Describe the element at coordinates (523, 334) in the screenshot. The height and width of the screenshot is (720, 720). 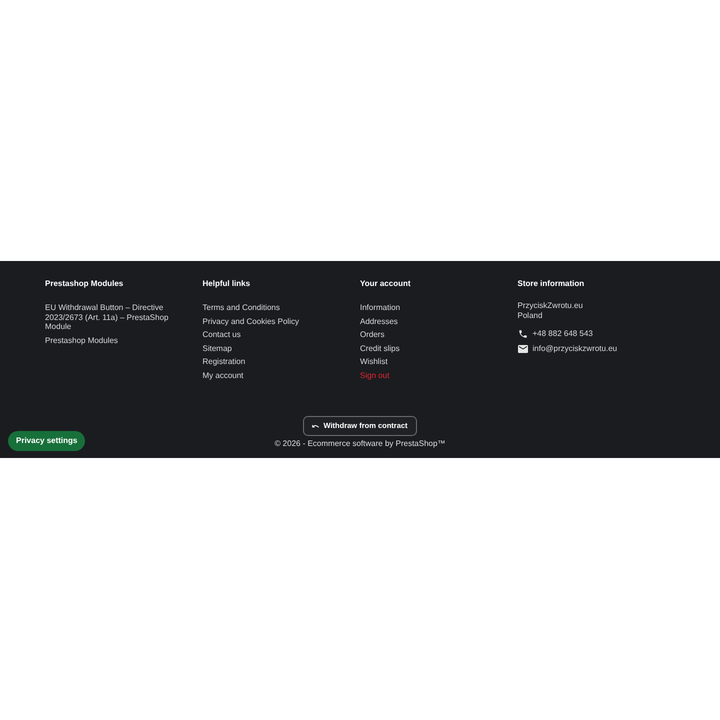
I see `phone-icon` at that location.